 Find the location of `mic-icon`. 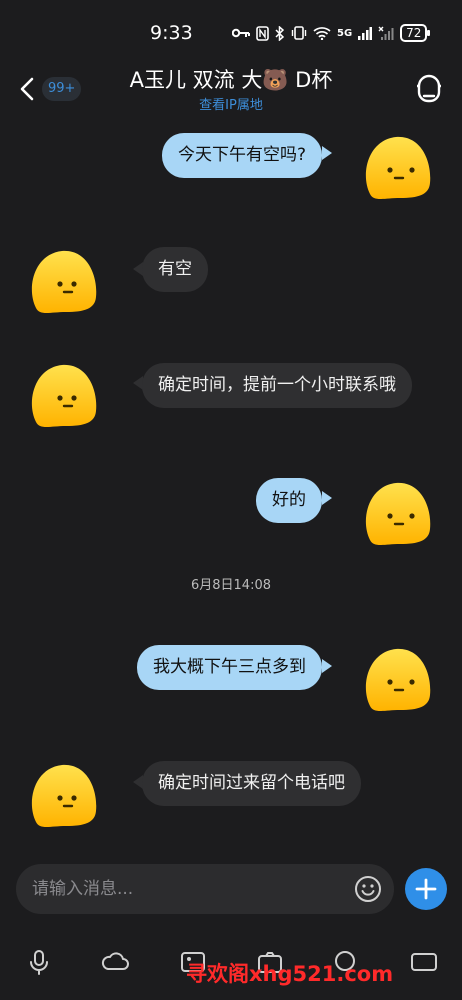

mic-icon is located at coordinates (39, 962).